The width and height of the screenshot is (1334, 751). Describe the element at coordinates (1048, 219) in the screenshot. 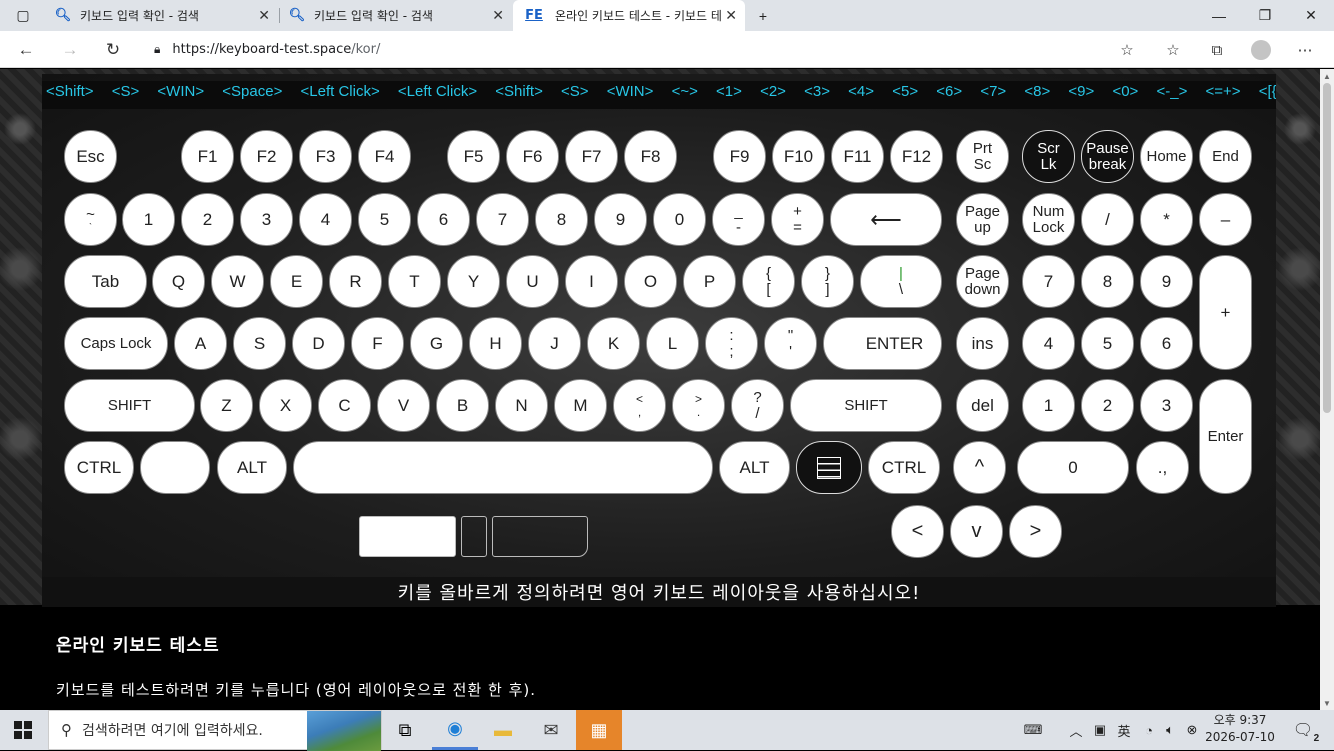

I see `key-numlock: Num Lock` at that location.